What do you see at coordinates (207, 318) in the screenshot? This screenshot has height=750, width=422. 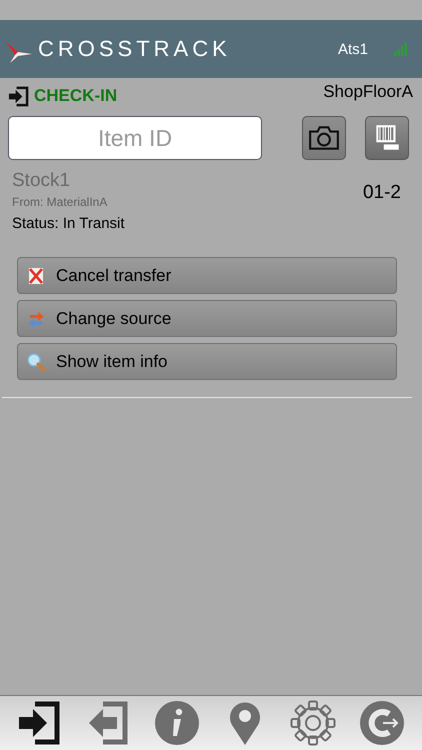 I see `action-button: Change source` at bounding box center [207, 318].